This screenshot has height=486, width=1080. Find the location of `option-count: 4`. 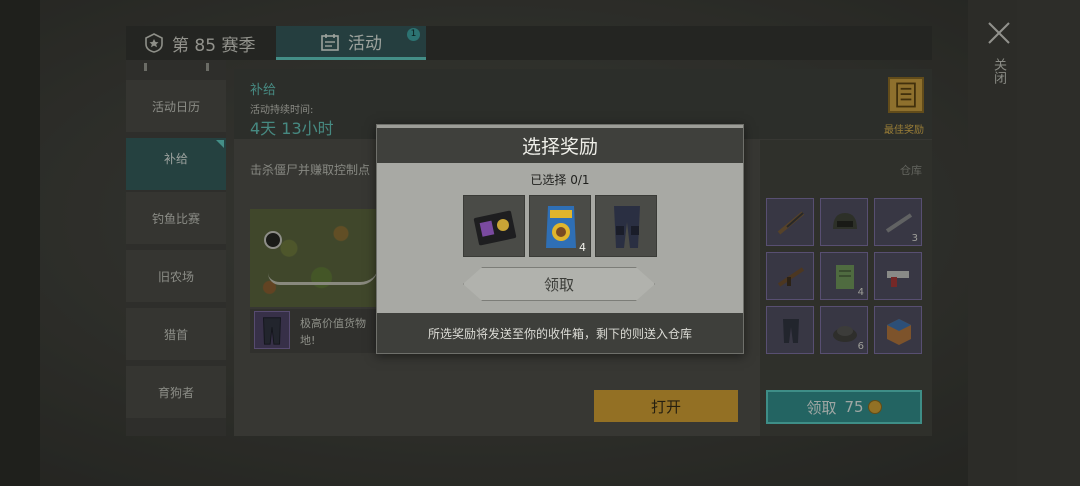

option-count: 4 is located at coordinates (582, 247).